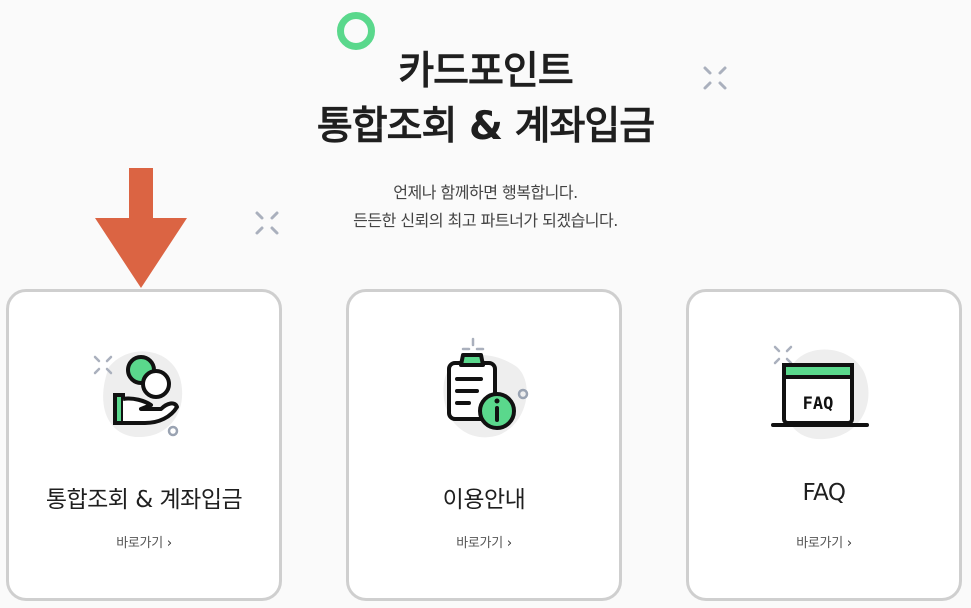 This screenshot has width=971, height=608. I want to click on faq-icon-text: FAQ, so click(818, 404).